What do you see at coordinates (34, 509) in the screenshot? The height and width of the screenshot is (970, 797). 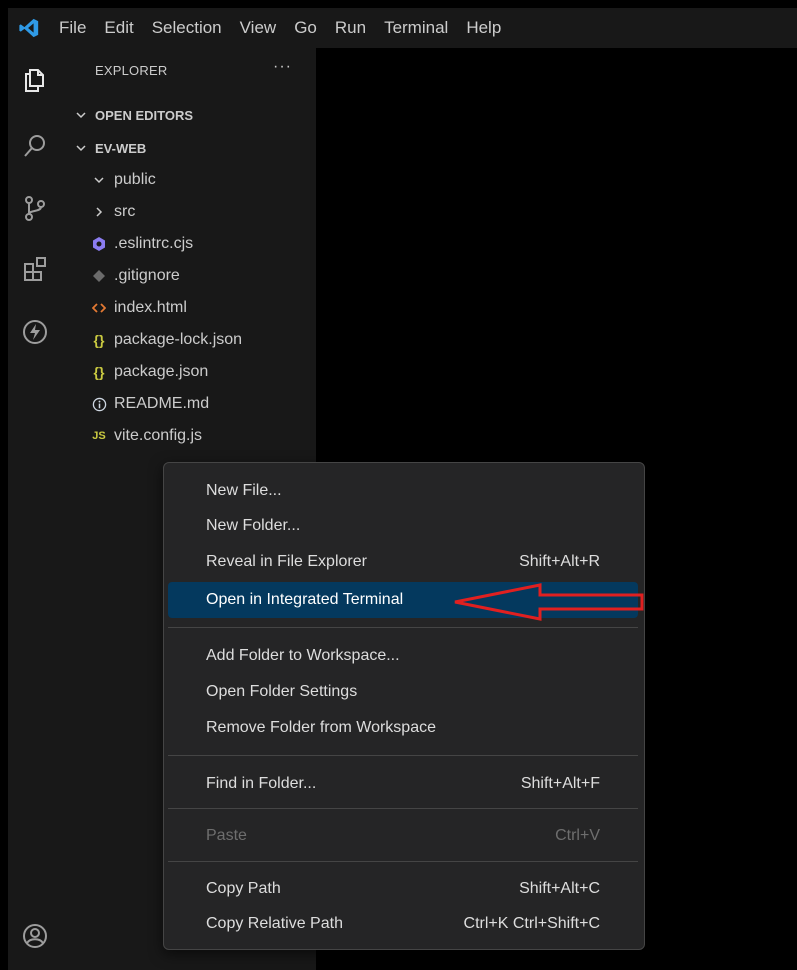 I see `activity-bar` at bounding box center [34, 509].